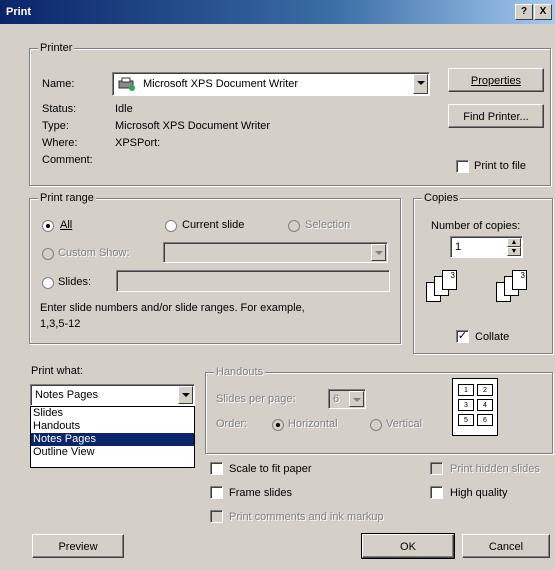 The image size is (555, 570). I want to click on dialog-title: Print, so click(19, 12).